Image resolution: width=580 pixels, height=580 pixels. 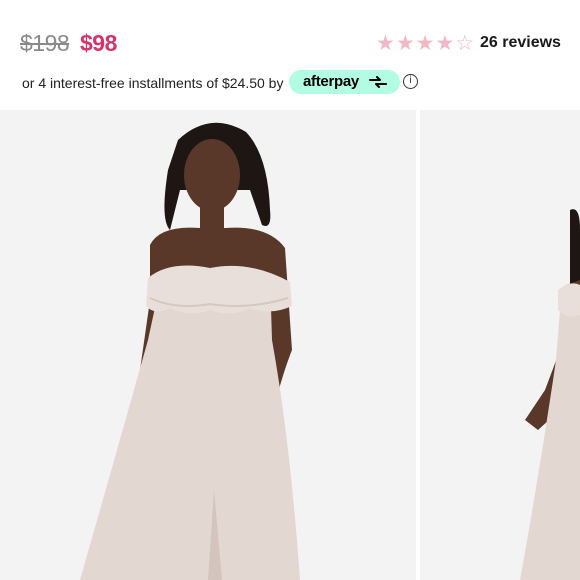 What do you see at coordinates (45, 43) in the screenshot?
I see `original-price: $198` at bounding box center [45, 43].